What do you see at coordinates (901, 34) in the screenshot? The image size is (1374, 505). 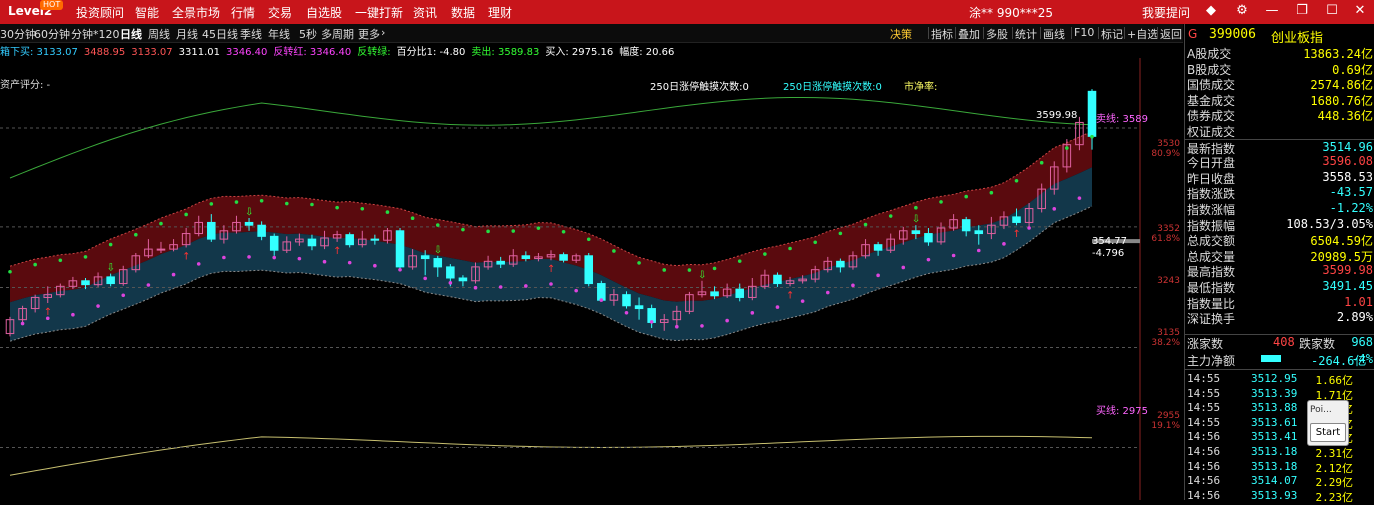 I see `tool-button: 决策` at bounding box center [901, 34].